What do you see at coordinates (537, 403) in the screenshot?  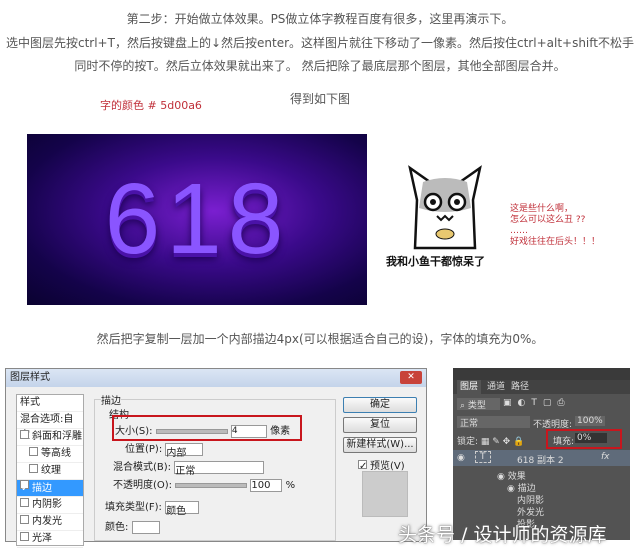 I see `filter-icons: ▣◐T▢⎙` at bounding box center [537, 403].